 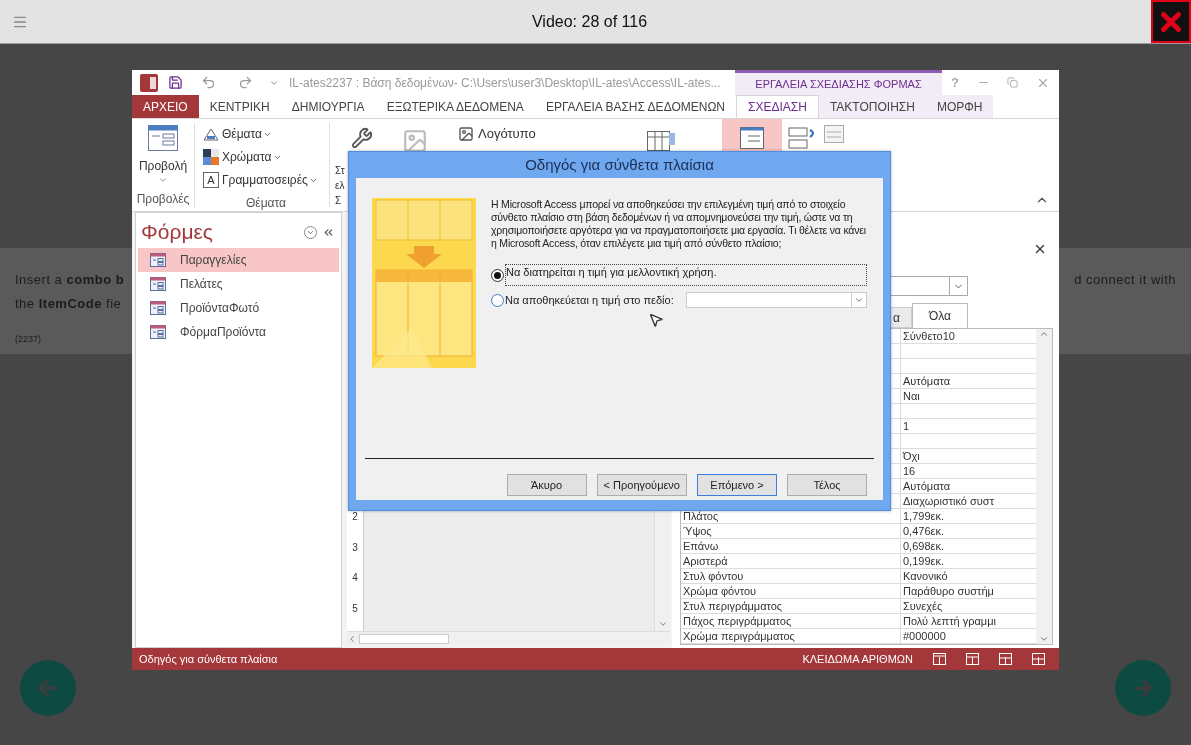 What do you see at coordinates (211, 180) in the screenshot?
I see `fonts-icon: A` at bounding box center [211, 180].